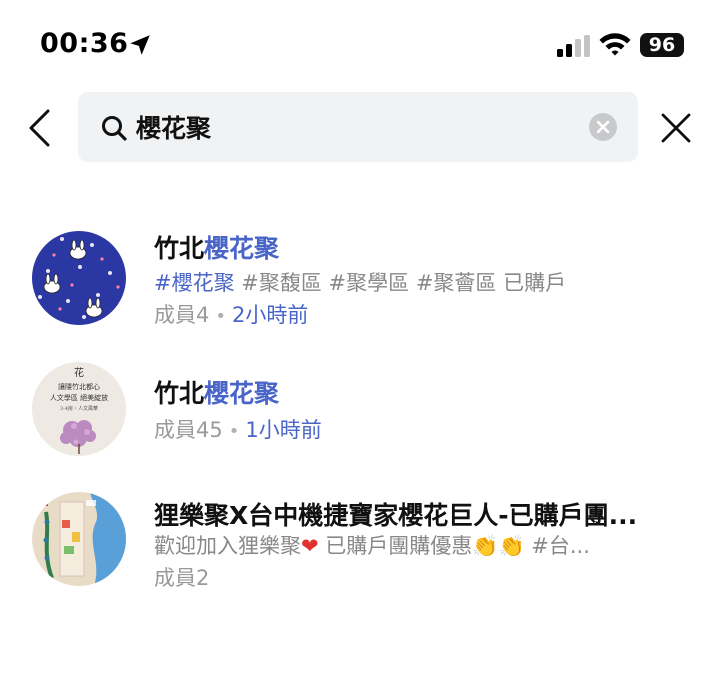  I want to click on search-input, so click(356, 127).